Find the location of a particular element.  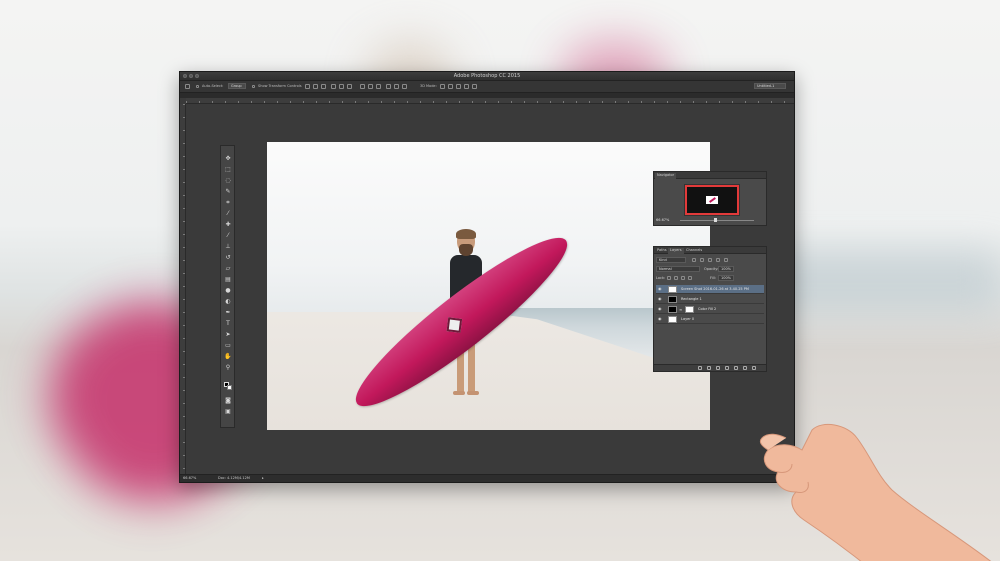

blur-tool-icon: ● is located at coordinates (228, 291).